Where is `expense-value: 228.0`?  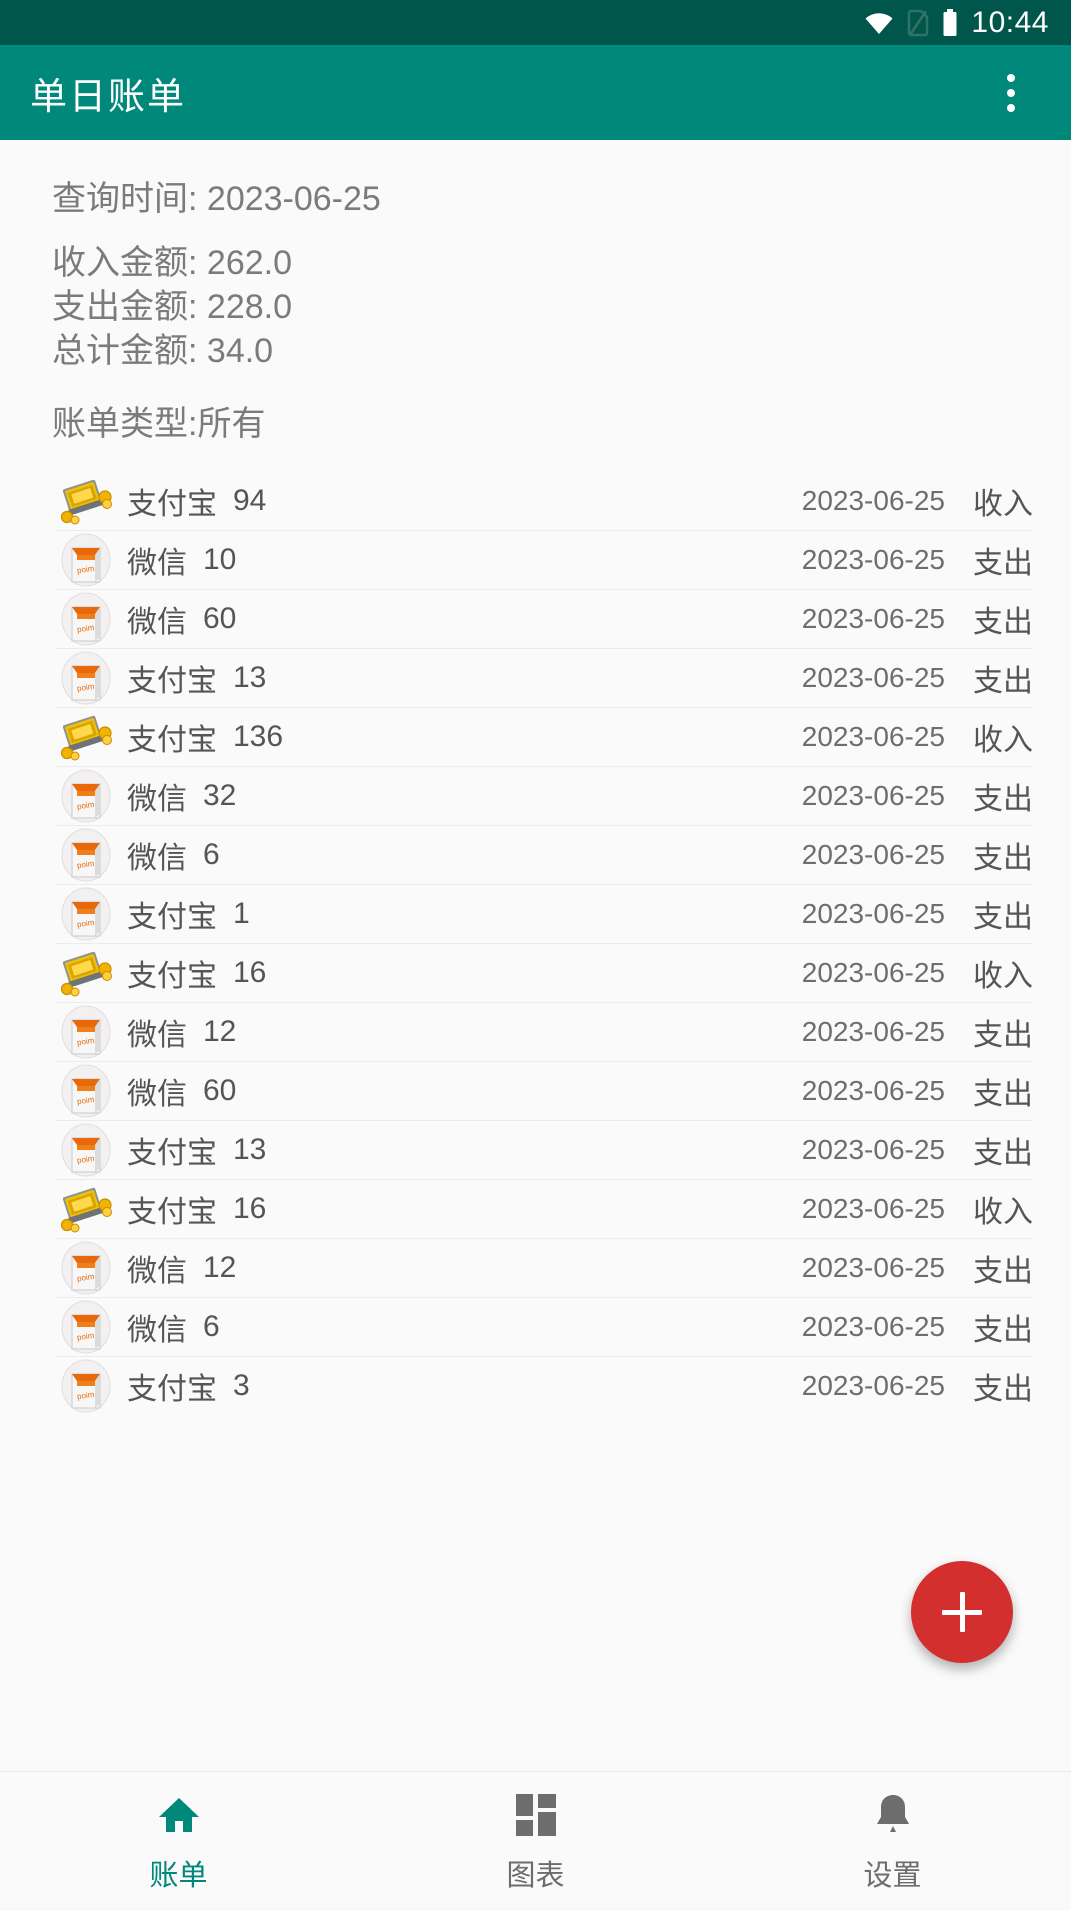
expense-value: 228.0 is located at coordinates (249, 307).